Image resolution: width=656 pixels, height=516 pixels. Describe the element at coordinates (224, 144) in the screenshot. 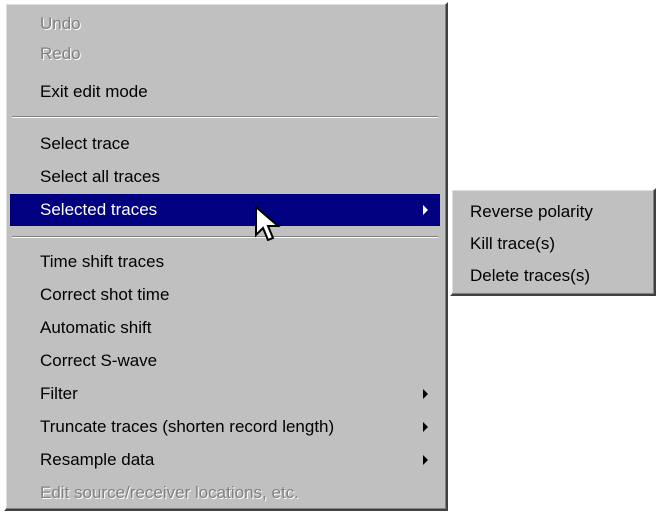

I see `menu-item-select-trace: Select trace` at that location.